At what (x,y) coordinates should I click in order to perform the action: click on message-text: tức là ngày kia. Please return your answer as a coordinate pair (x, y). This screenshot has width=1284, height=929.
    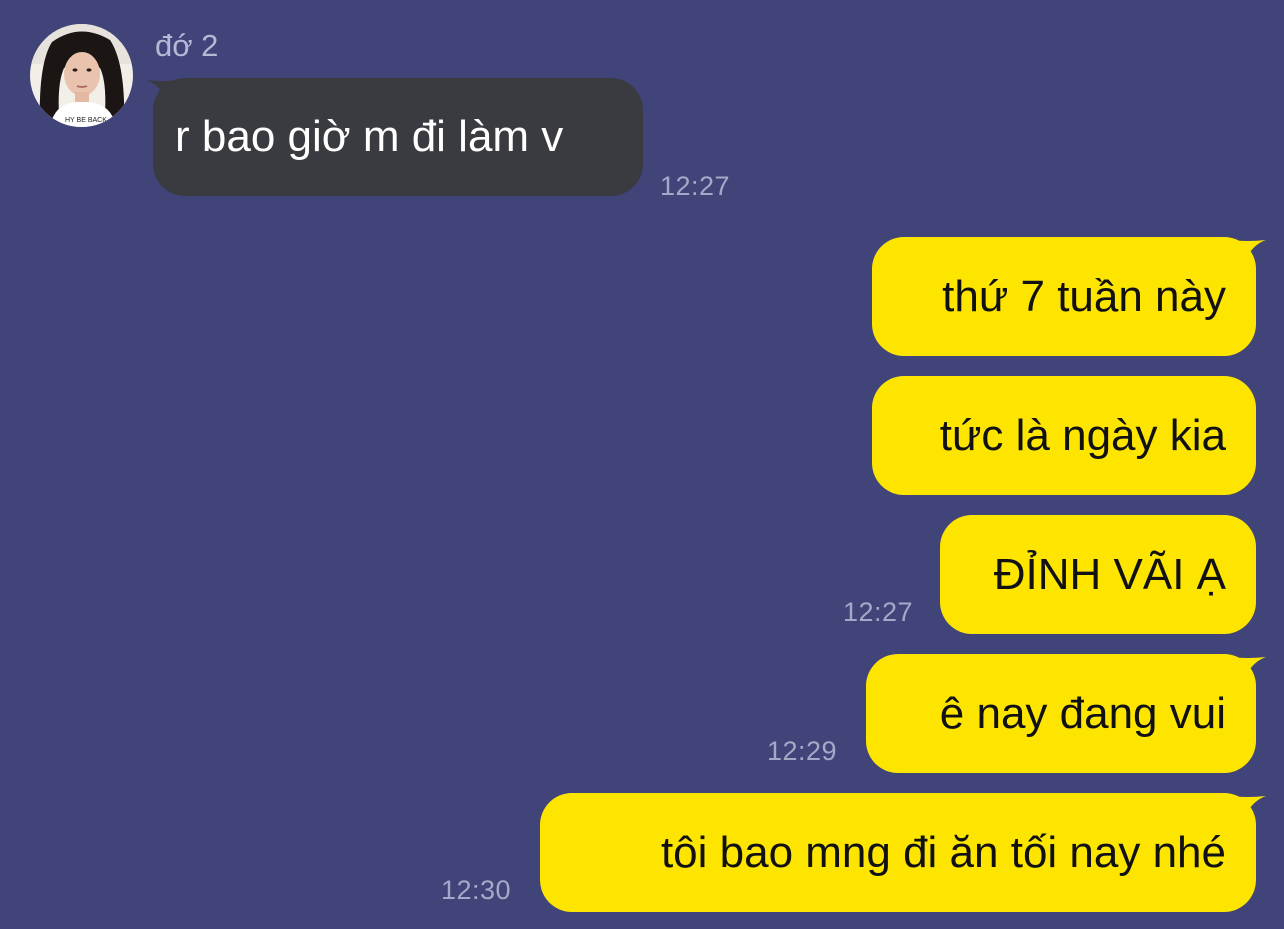
    Looking at the image, I should click on (1082, 435).